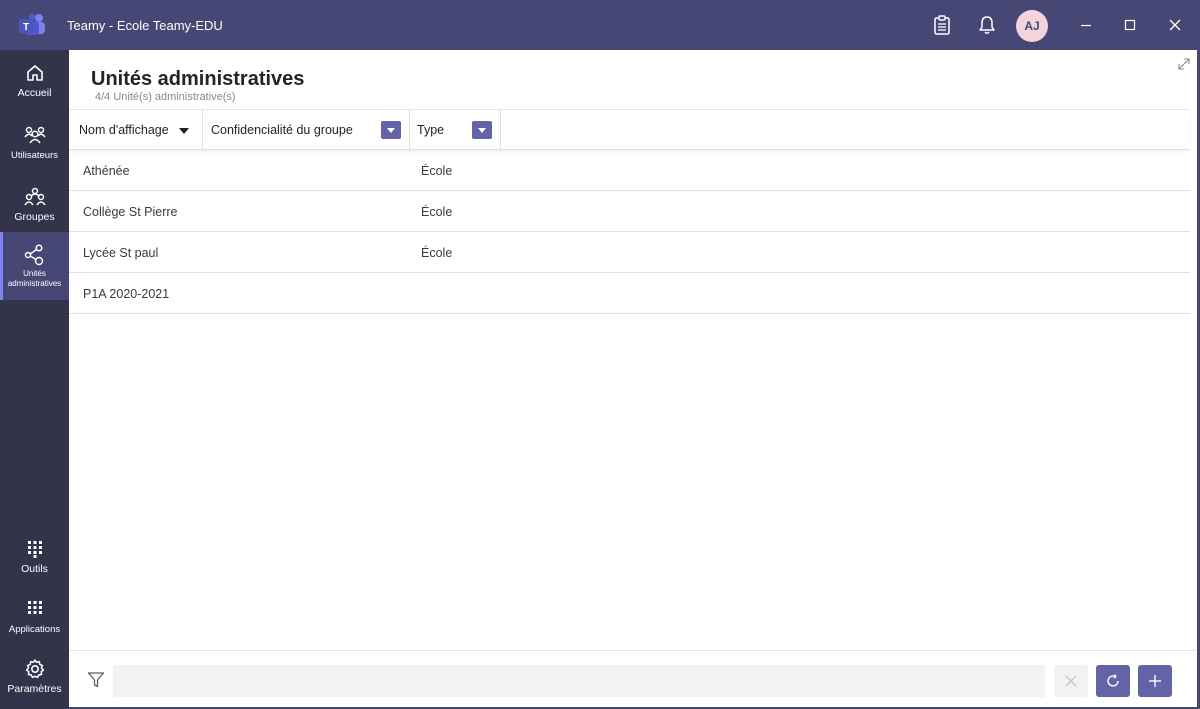 Image resolution: width=1200 pixels, height=709 pixels. What do you see at coordinates (629, 252) in the screenshot?
I see `table-row: Lycée St paul École` at bounding box center [629, 252].